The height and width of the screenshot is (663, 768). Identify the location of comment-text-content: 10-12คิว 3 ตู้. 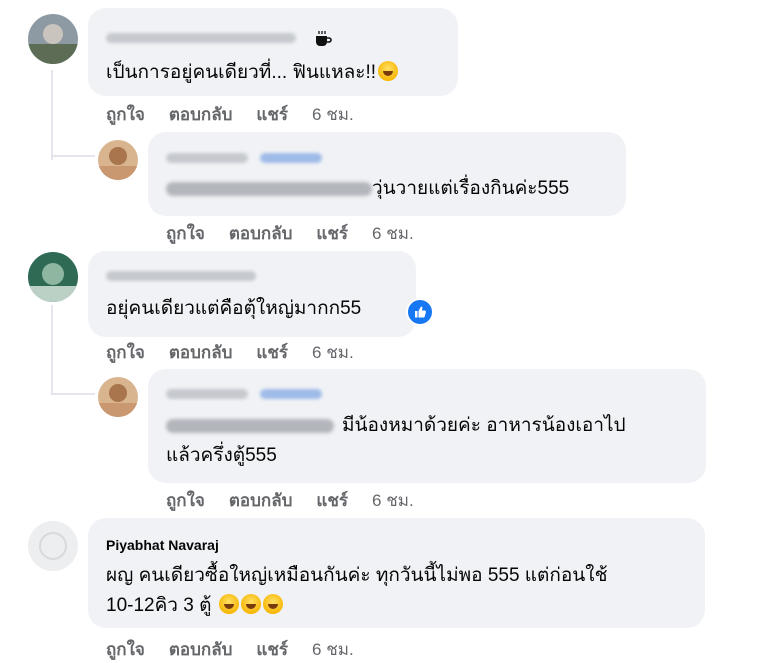
(159, 605).